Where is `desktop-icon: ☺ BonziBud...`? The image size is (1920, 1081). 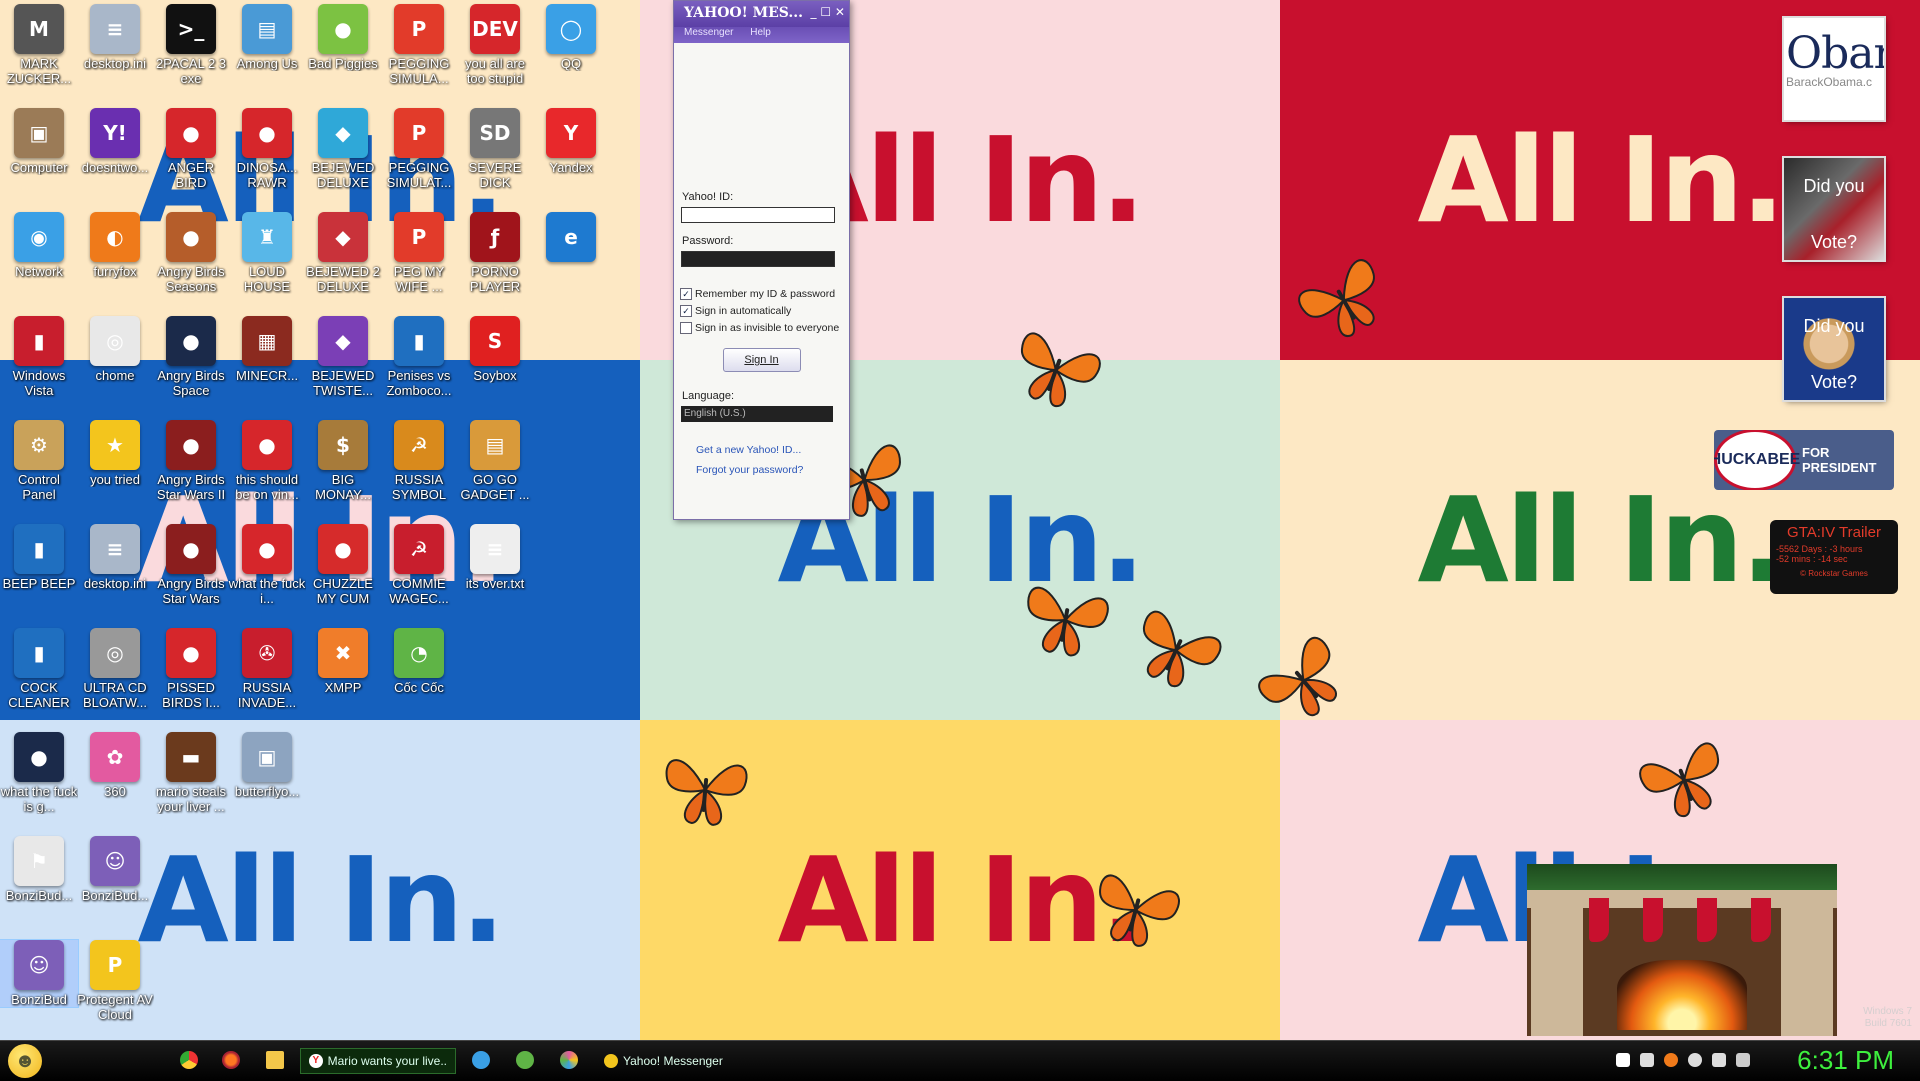 desktop-icon: ☺ BonziBud... is located at coordinates (115, 869).